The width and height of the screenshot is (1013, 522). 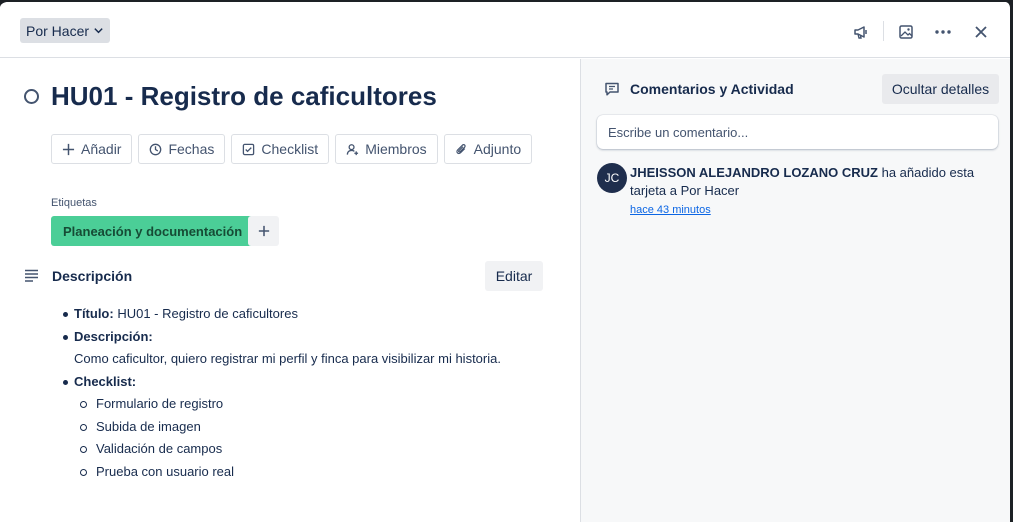 I want to click on hide-details-button: Ocultar detalles, so click(x=940, y=89).